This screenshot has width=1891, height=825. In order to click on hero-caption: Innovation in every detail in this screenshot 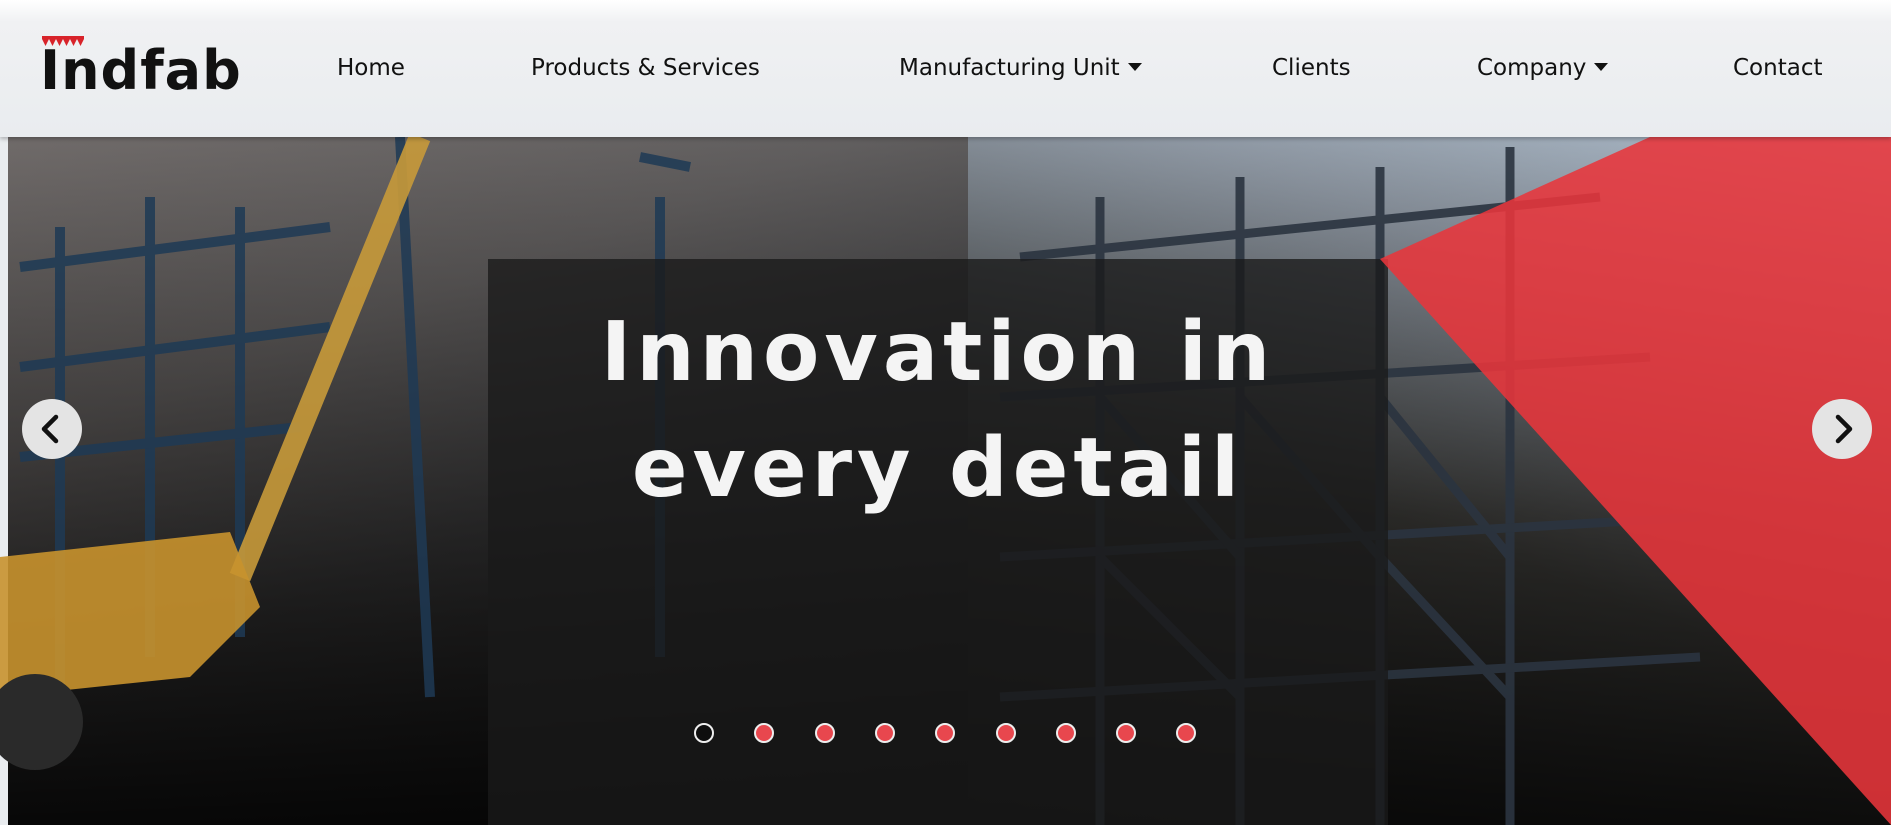, I will do `click(938, 411)`.